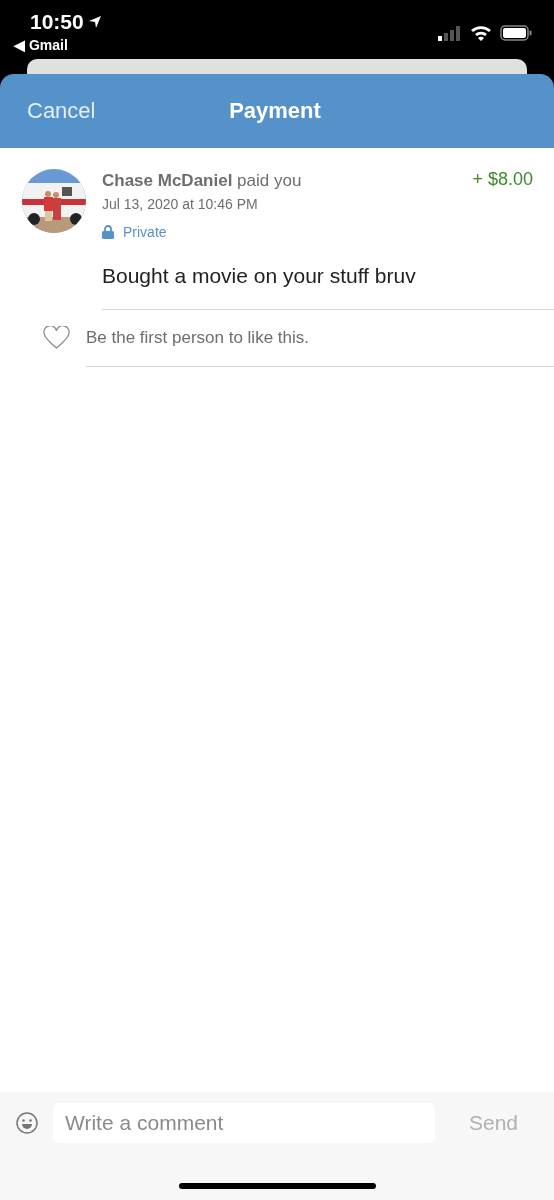 This screenshot has width=554, height=1200. What do you see at coordinates (481, 33) in the screenshot?
I see `wifi-icon` at bounding box center [481, 33].